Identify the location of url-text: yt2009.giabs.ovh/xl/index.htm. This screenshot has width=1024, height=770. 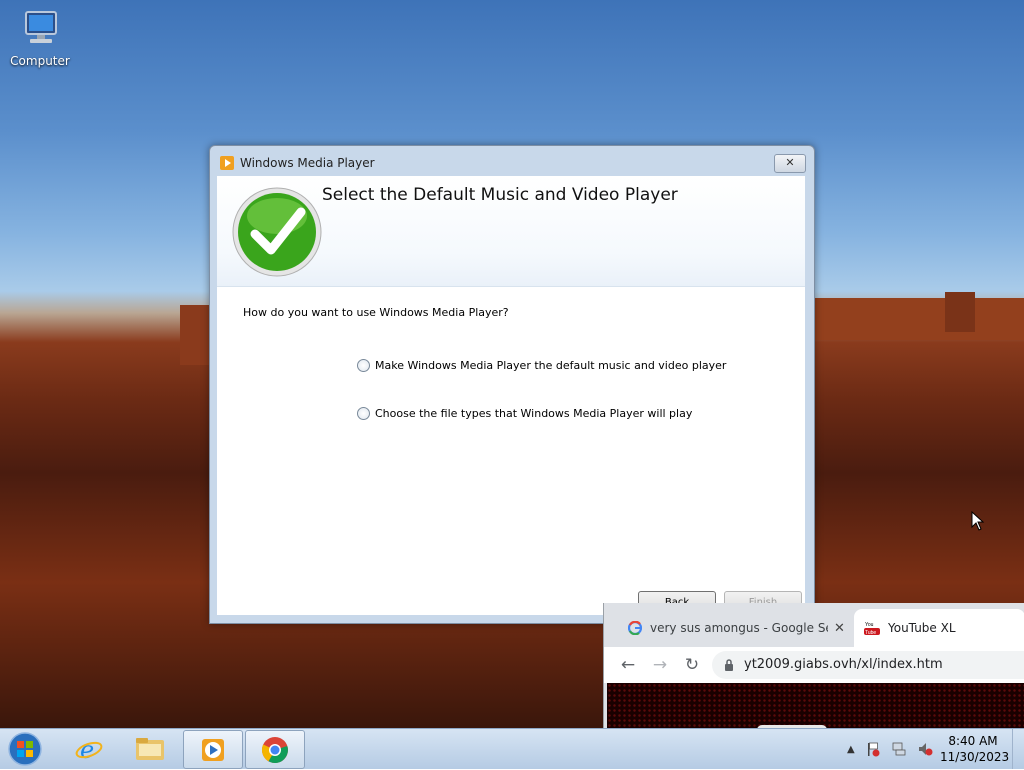
(843, 664).